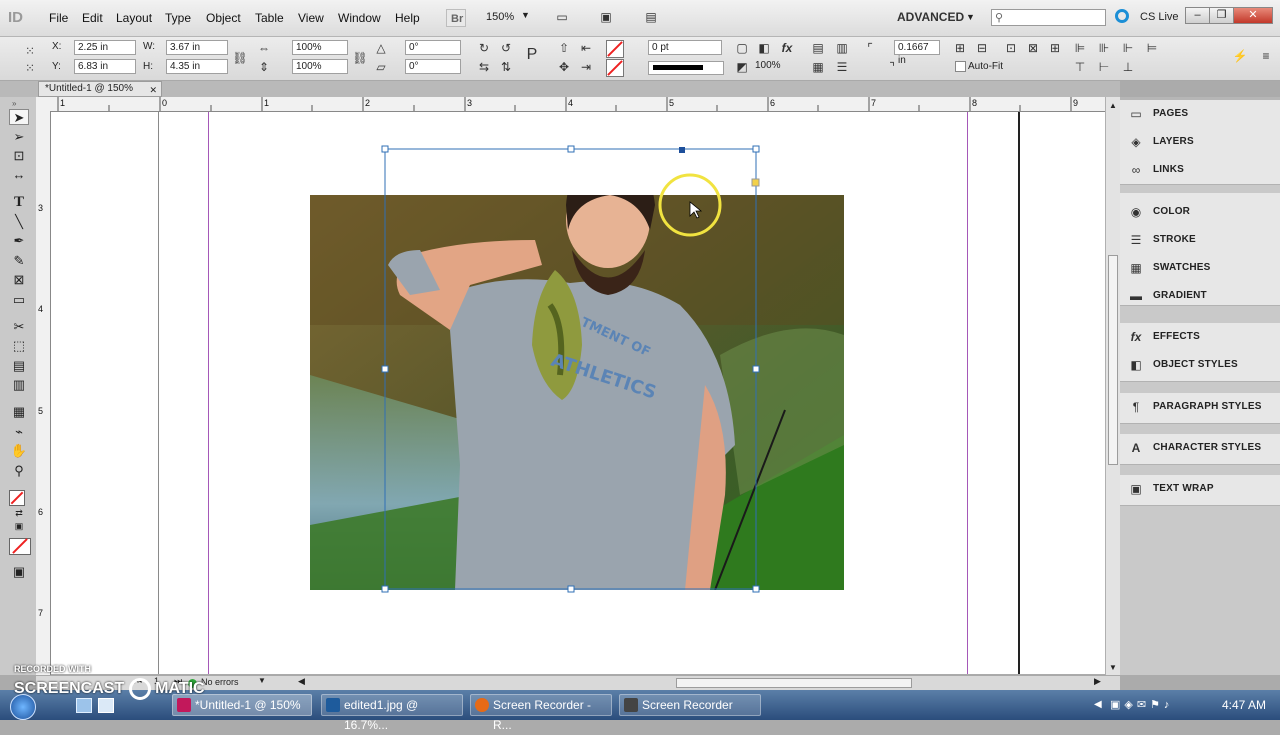 This screenshot has height=735, width=1280. Describe the element at coordinates (220, 682) in the screenshot. I see `preflight-status: No errors` at that location.